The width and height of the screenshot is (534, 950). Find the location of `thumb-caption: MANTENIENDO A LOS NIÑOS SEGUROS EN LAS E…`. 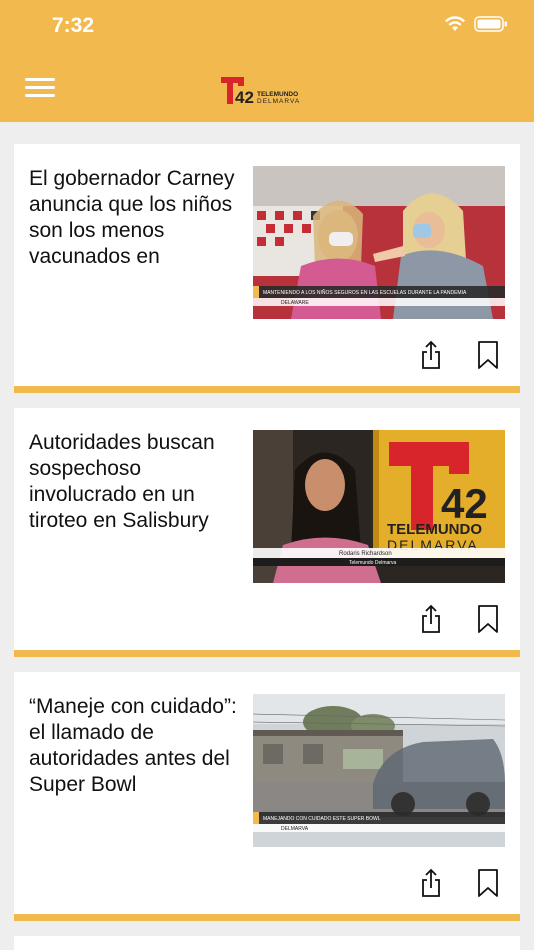

thumb-caption: MANTENIENDO A LOS NIÑOS SEGUROS EN LAS E… is located at coordinates (365, 292).